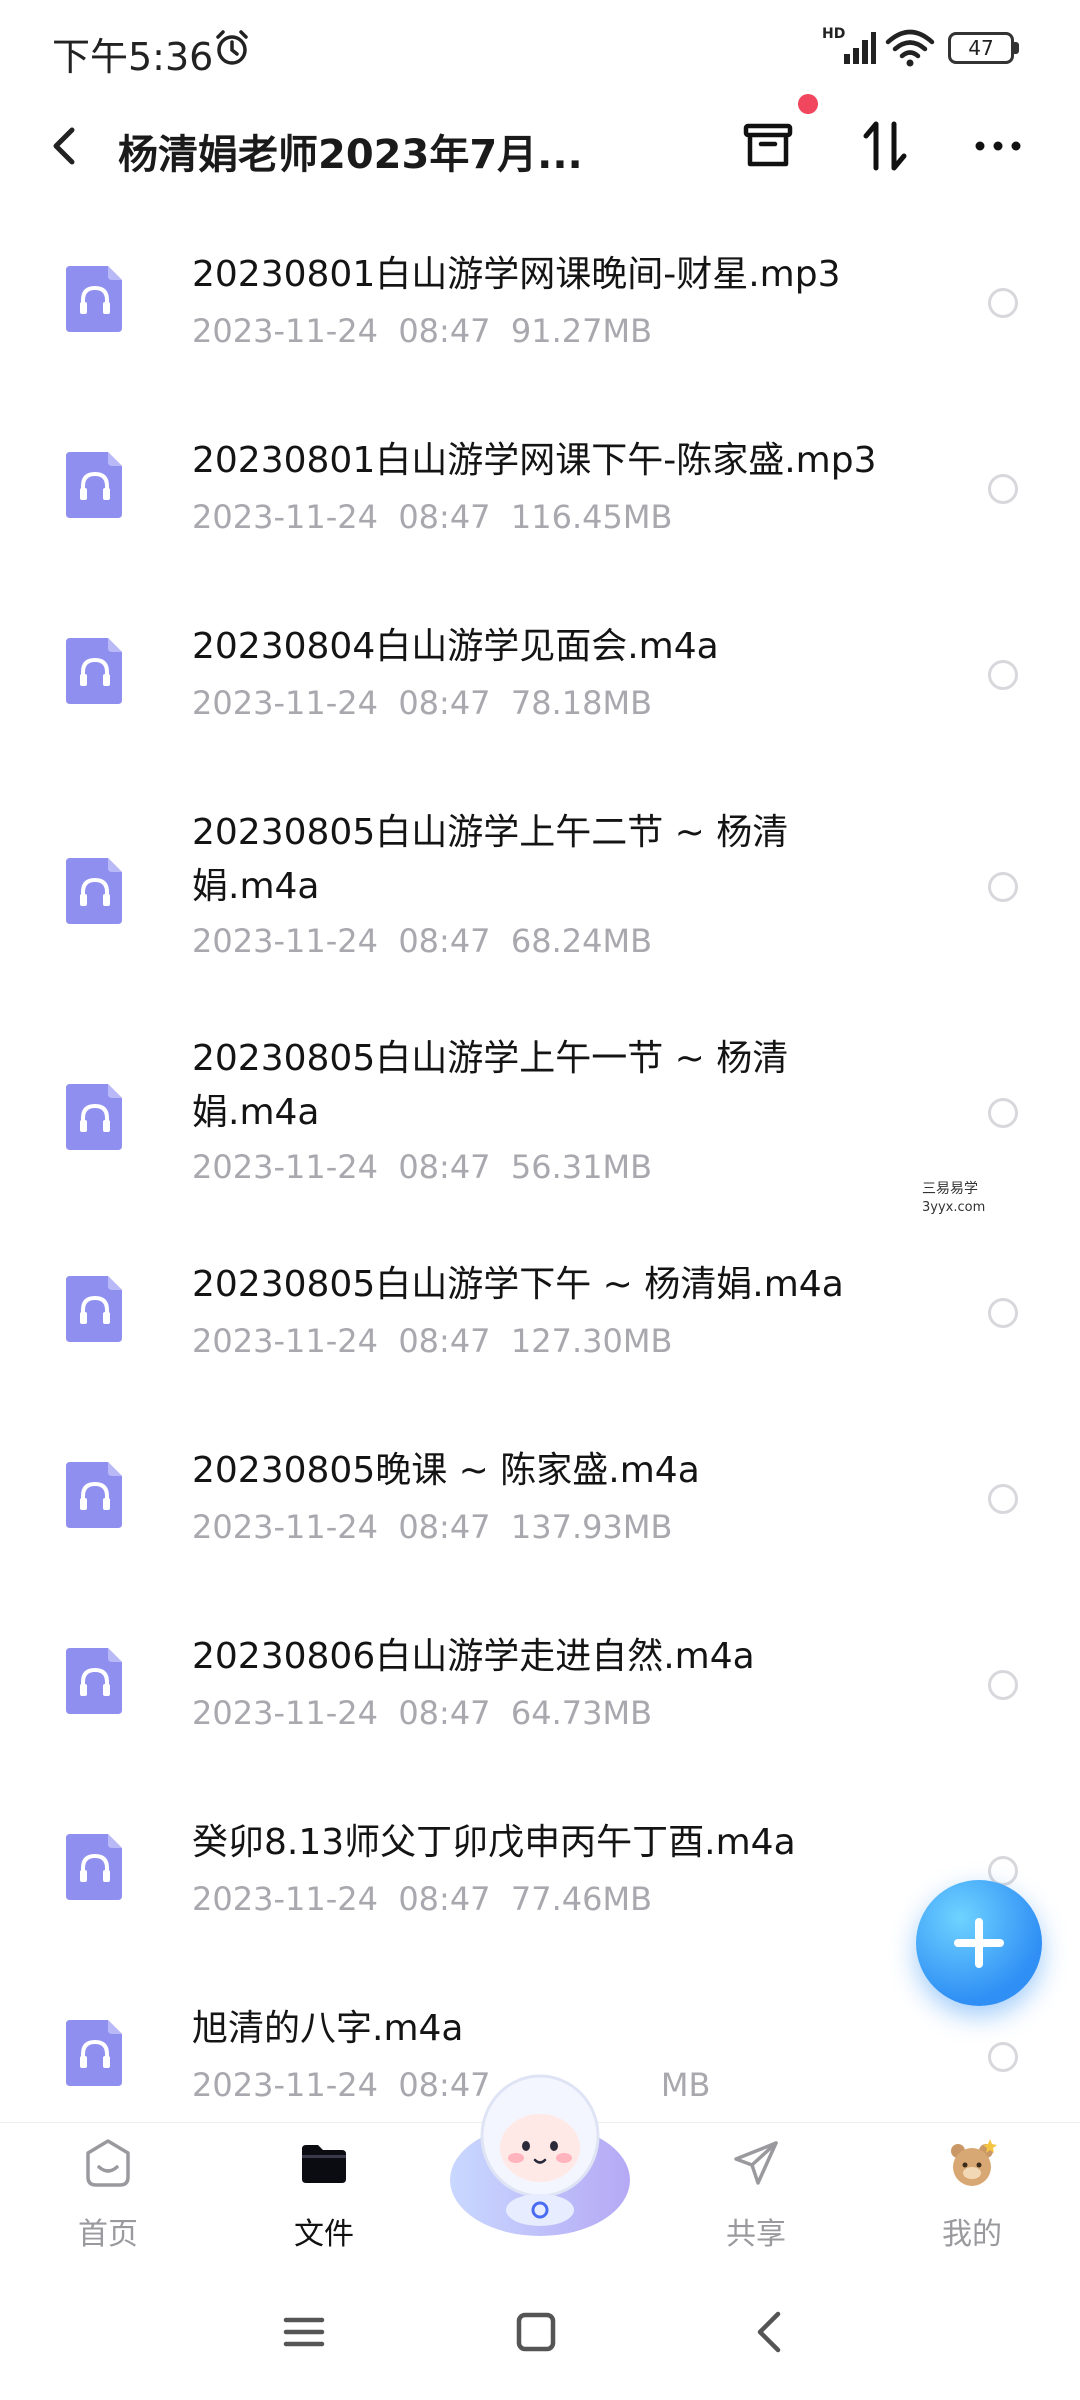 Image resolution: width=1080 pixels, height=2400 pixels. I want to click on file-name: 20230805晚课 ~ 陈家盛.m4a, so click(446, 1470).